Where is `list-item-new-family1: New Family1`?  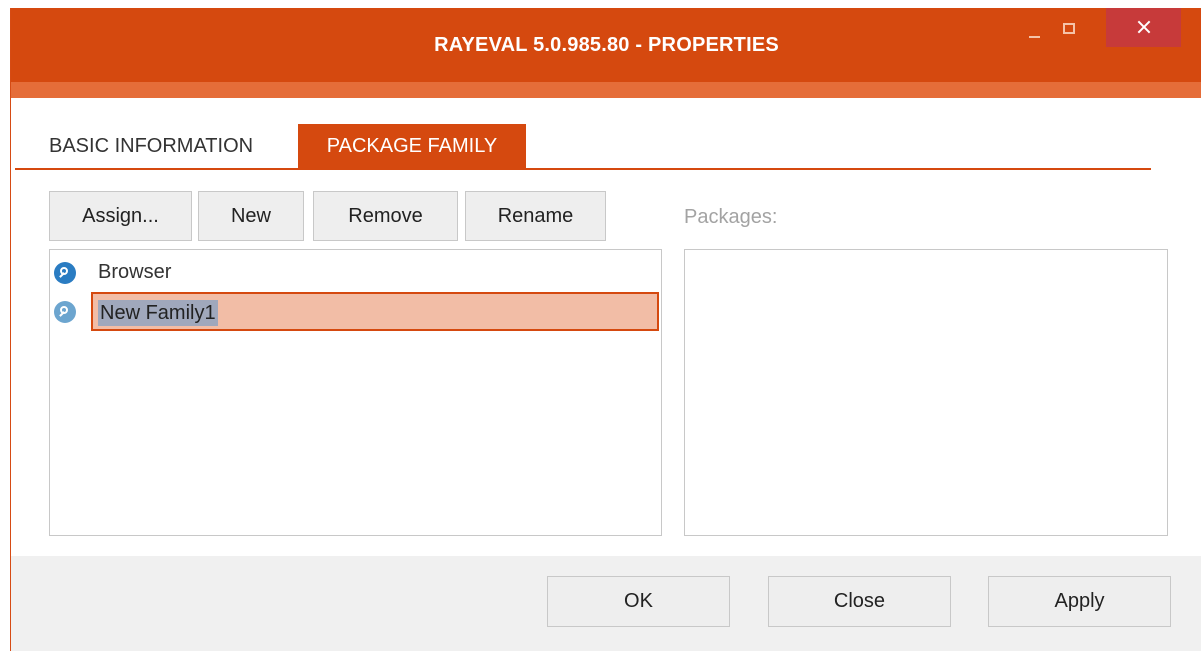 list-item-new-family1: New Family1 is located at coordinates (355, 312).